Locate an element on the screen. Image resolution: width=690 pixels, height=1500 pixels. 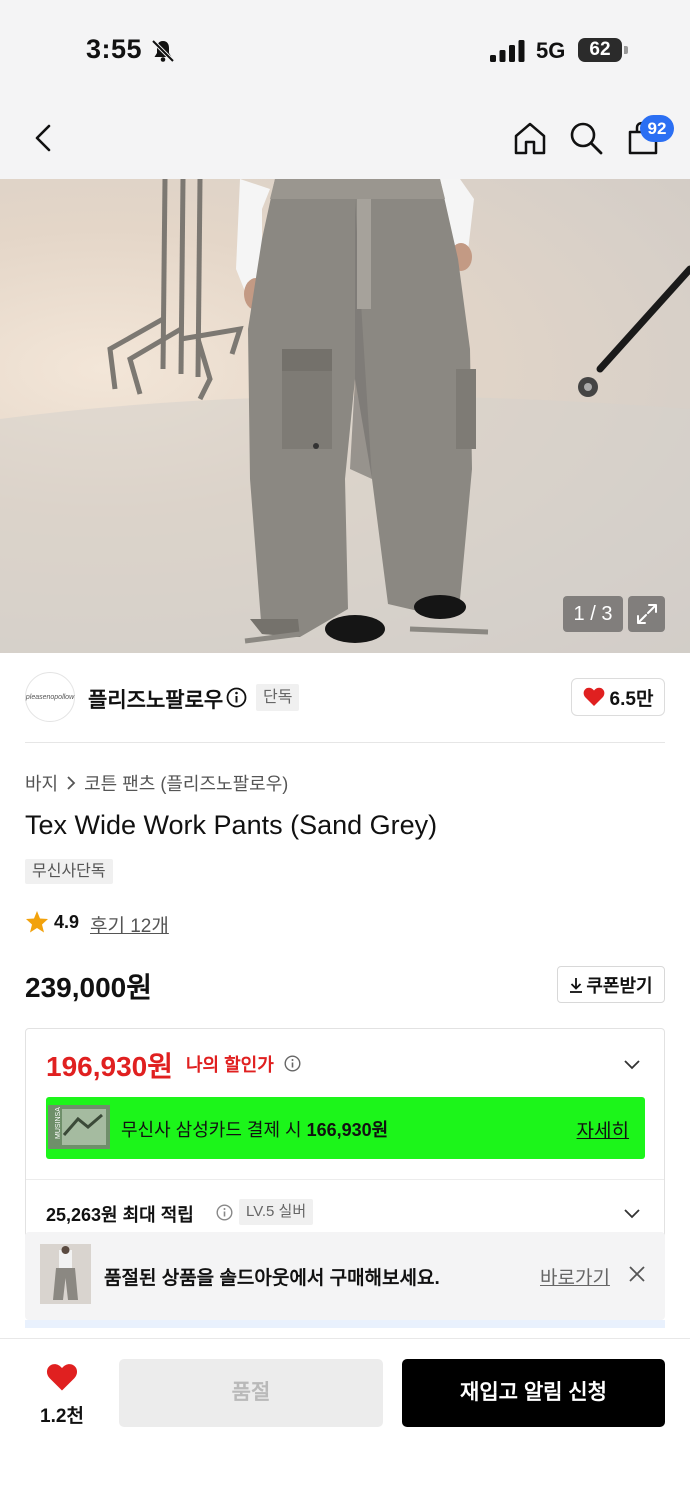
expand-image-button is located at coordinates (646, 614).